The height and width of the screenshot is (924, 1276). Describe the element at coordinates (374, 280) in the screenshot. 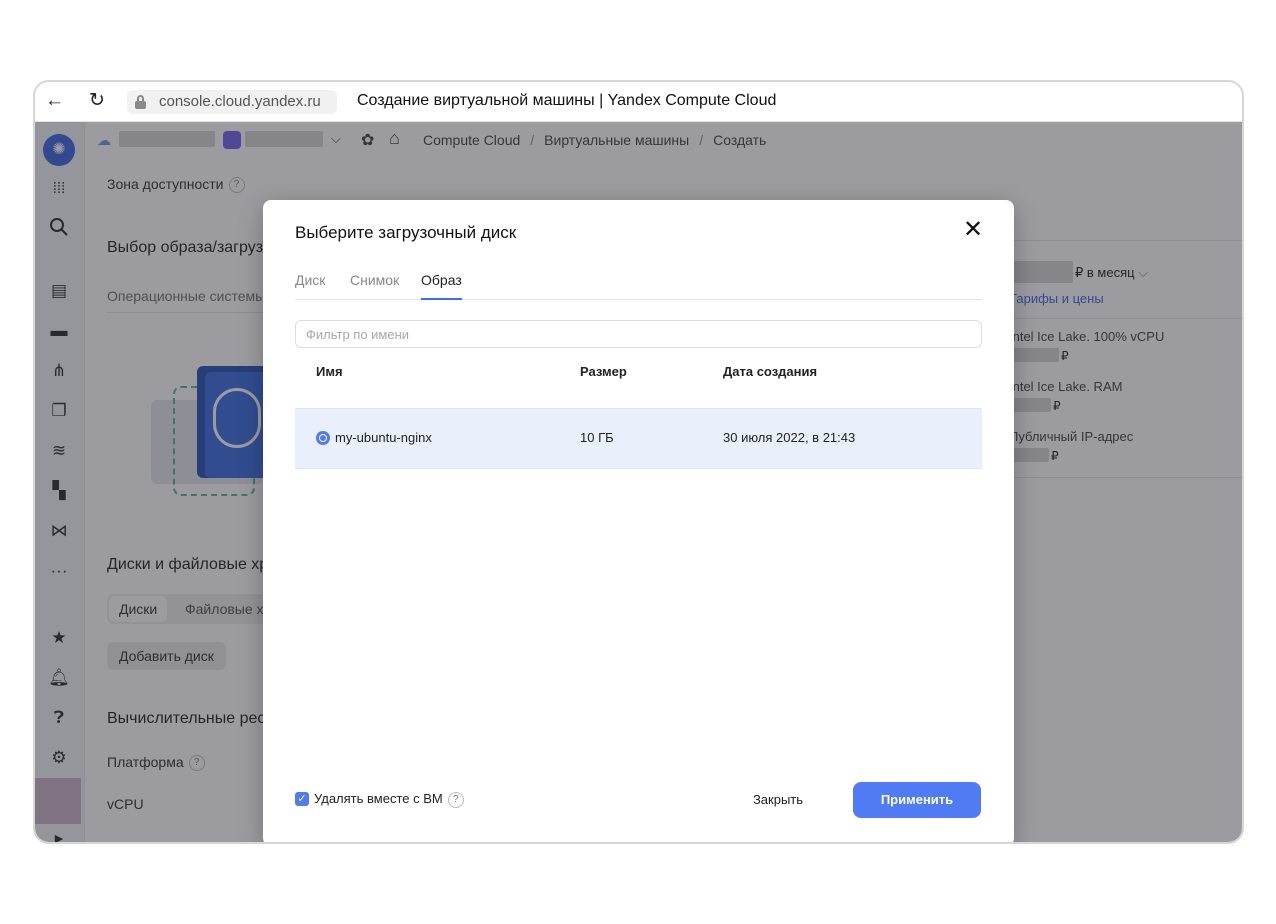

I see `tab-snapshot: Снимок` at that location.